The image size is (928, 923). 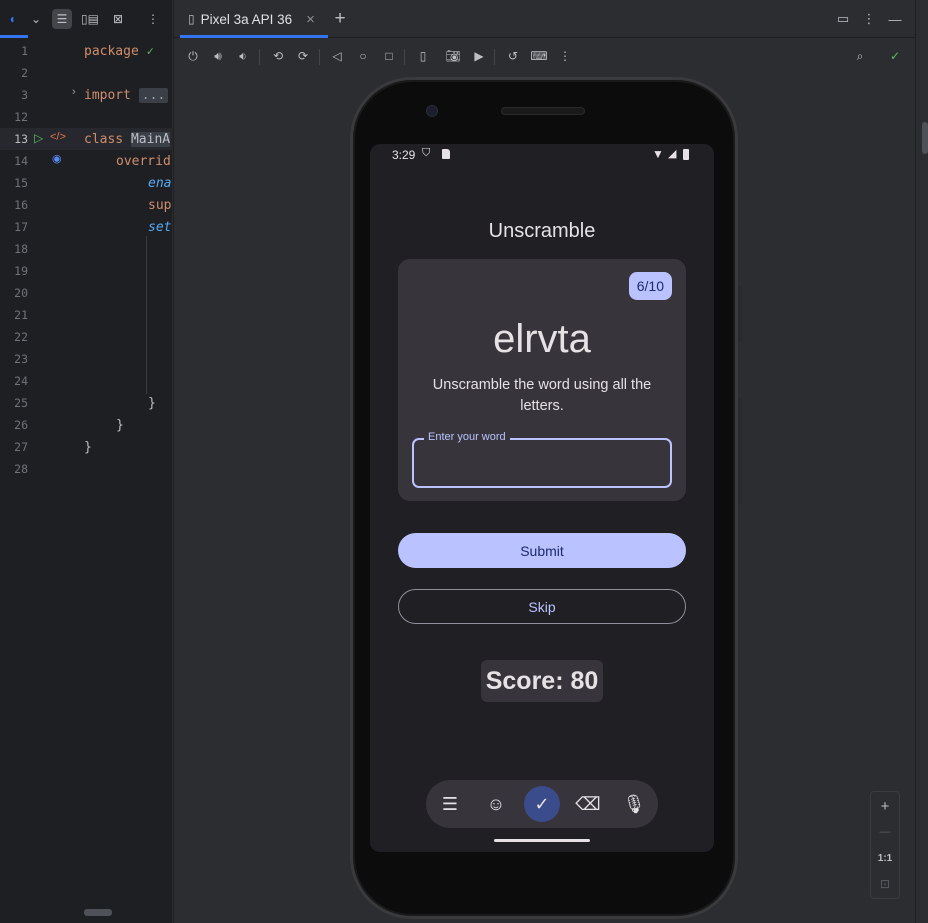 I want to click on line-number: 2, so click(x=24, y=73).